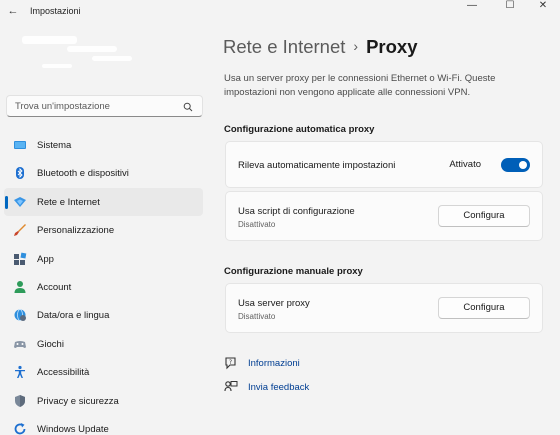 This screenshot has height=435, width=560. Describe the element at coordinates (76, 231) in the screenshot. I see `sidebar-item-label: Personalizzazione` at that location.